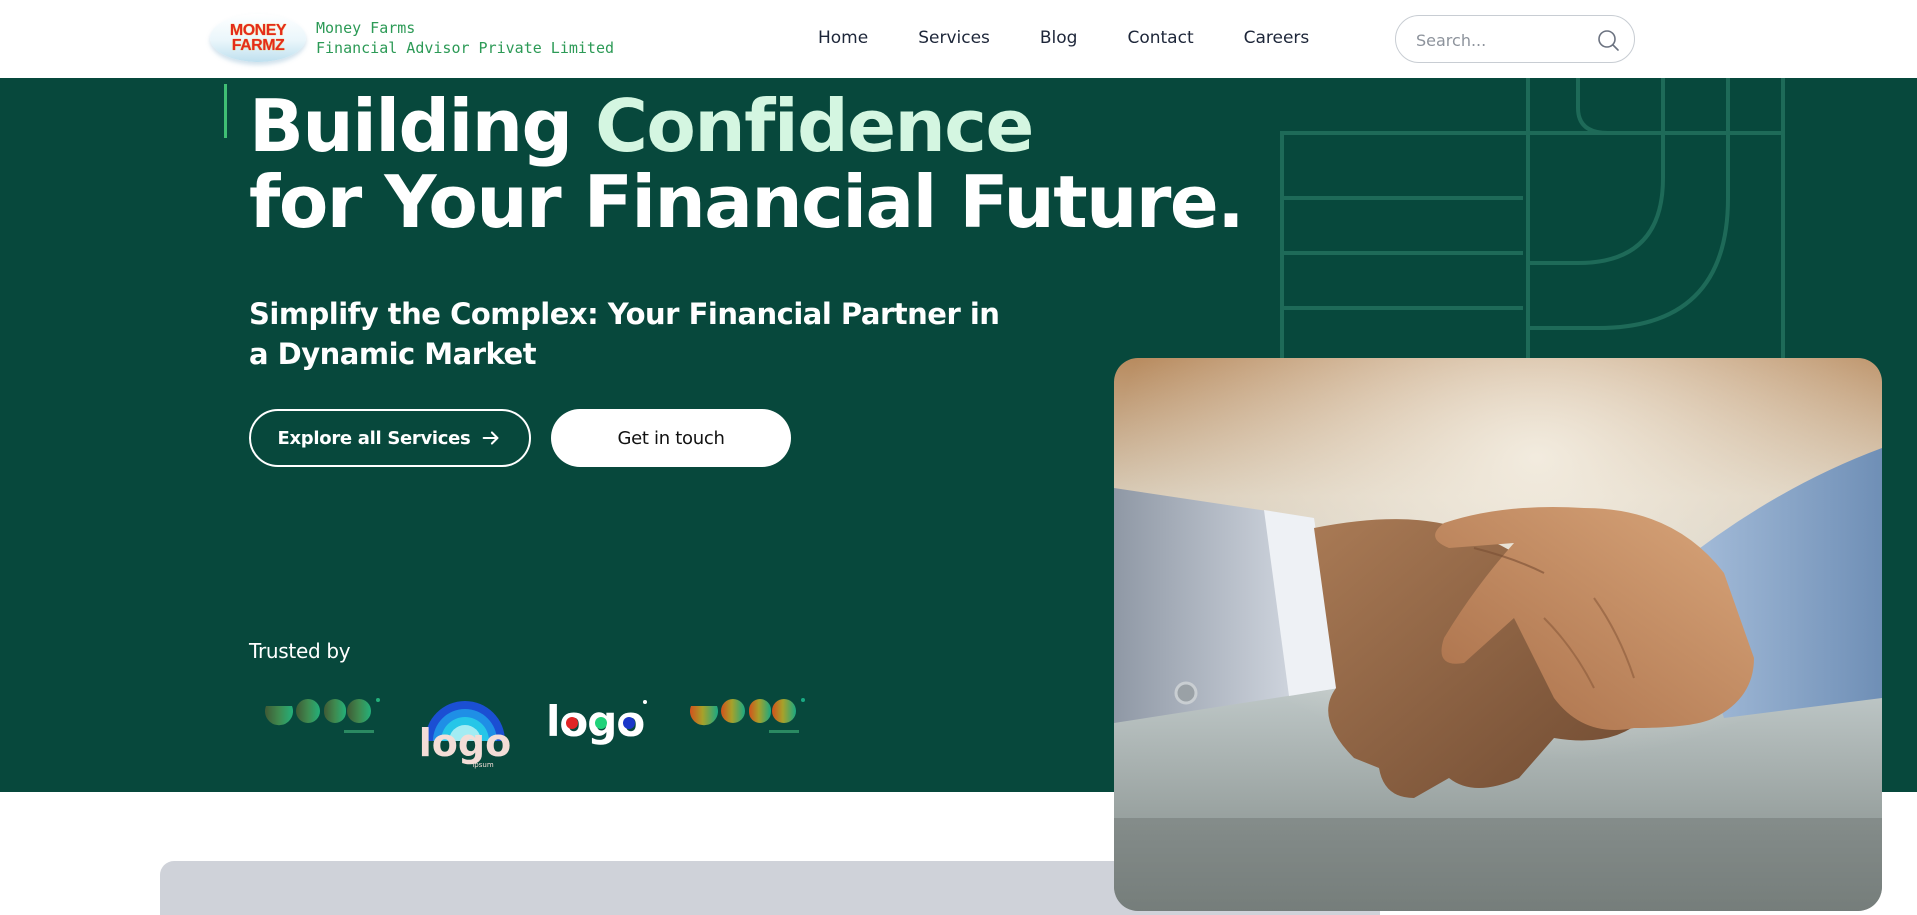 This screenshot has width=1917, height=915. I want to click on nav-contact: Contact, so click(1160, 38).